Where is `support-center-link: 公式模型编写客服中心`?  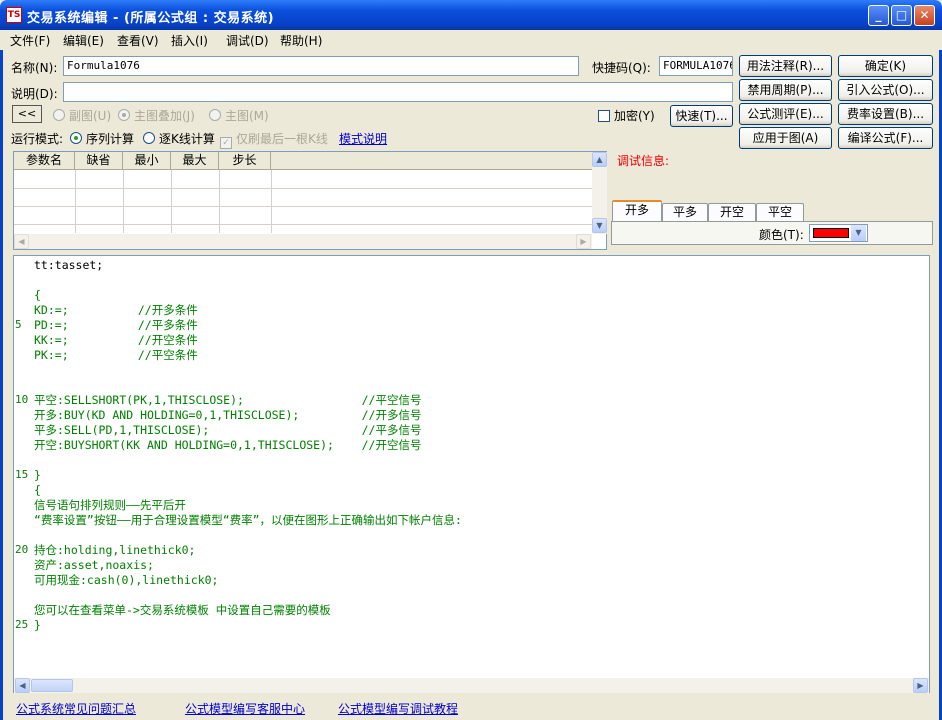 support-center-link: 公式模型编写客服中心 is located at coordinates (245, 708).